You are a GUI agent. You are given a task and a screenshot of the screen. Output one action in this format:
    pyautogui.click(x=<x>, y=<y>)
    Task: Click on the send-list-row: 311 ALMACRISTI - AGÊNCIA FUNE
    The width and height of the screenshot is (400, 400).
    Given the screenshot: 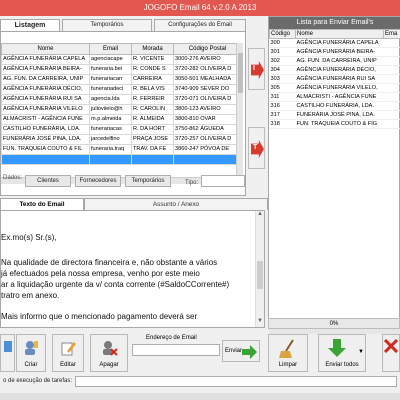 What is the action you would take?
    pyautogui.click(x=334, y=97)
    